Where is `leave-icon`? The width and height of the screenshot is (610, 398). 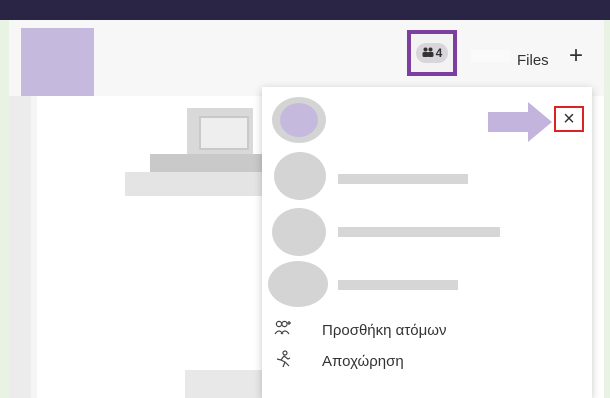 leave-icon is located at coordinates (283, 361).